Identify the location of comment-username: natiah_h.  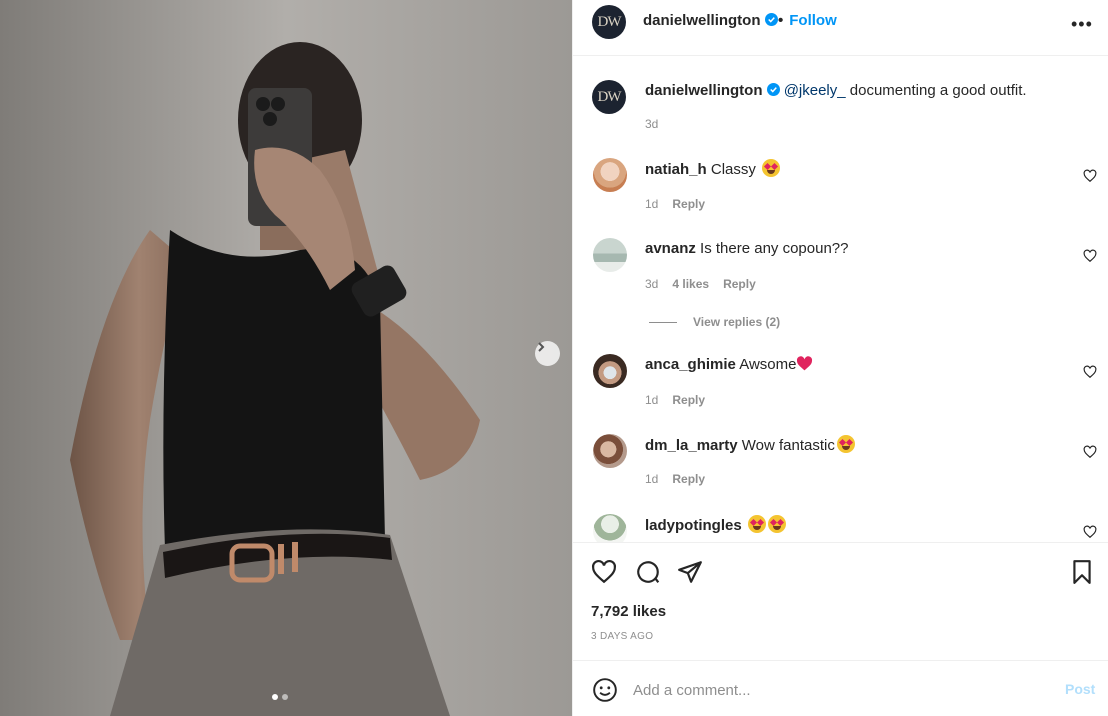
(676, 169).